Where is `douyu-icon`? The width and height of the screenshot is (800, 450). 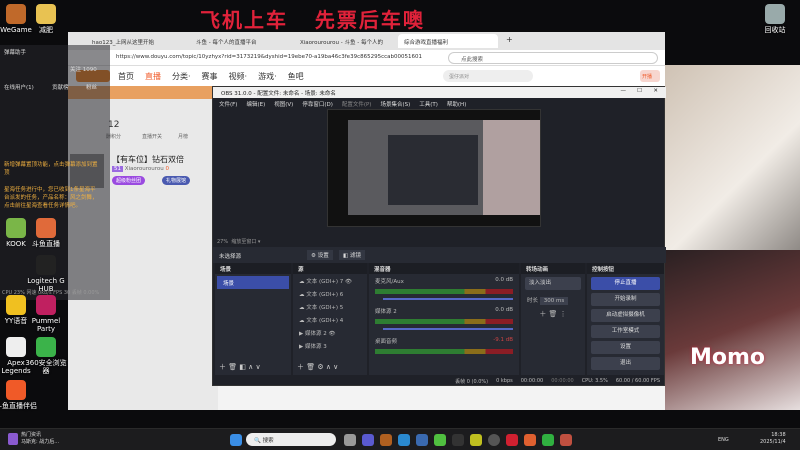 douyu-icon is located at coordinates (530, 440).